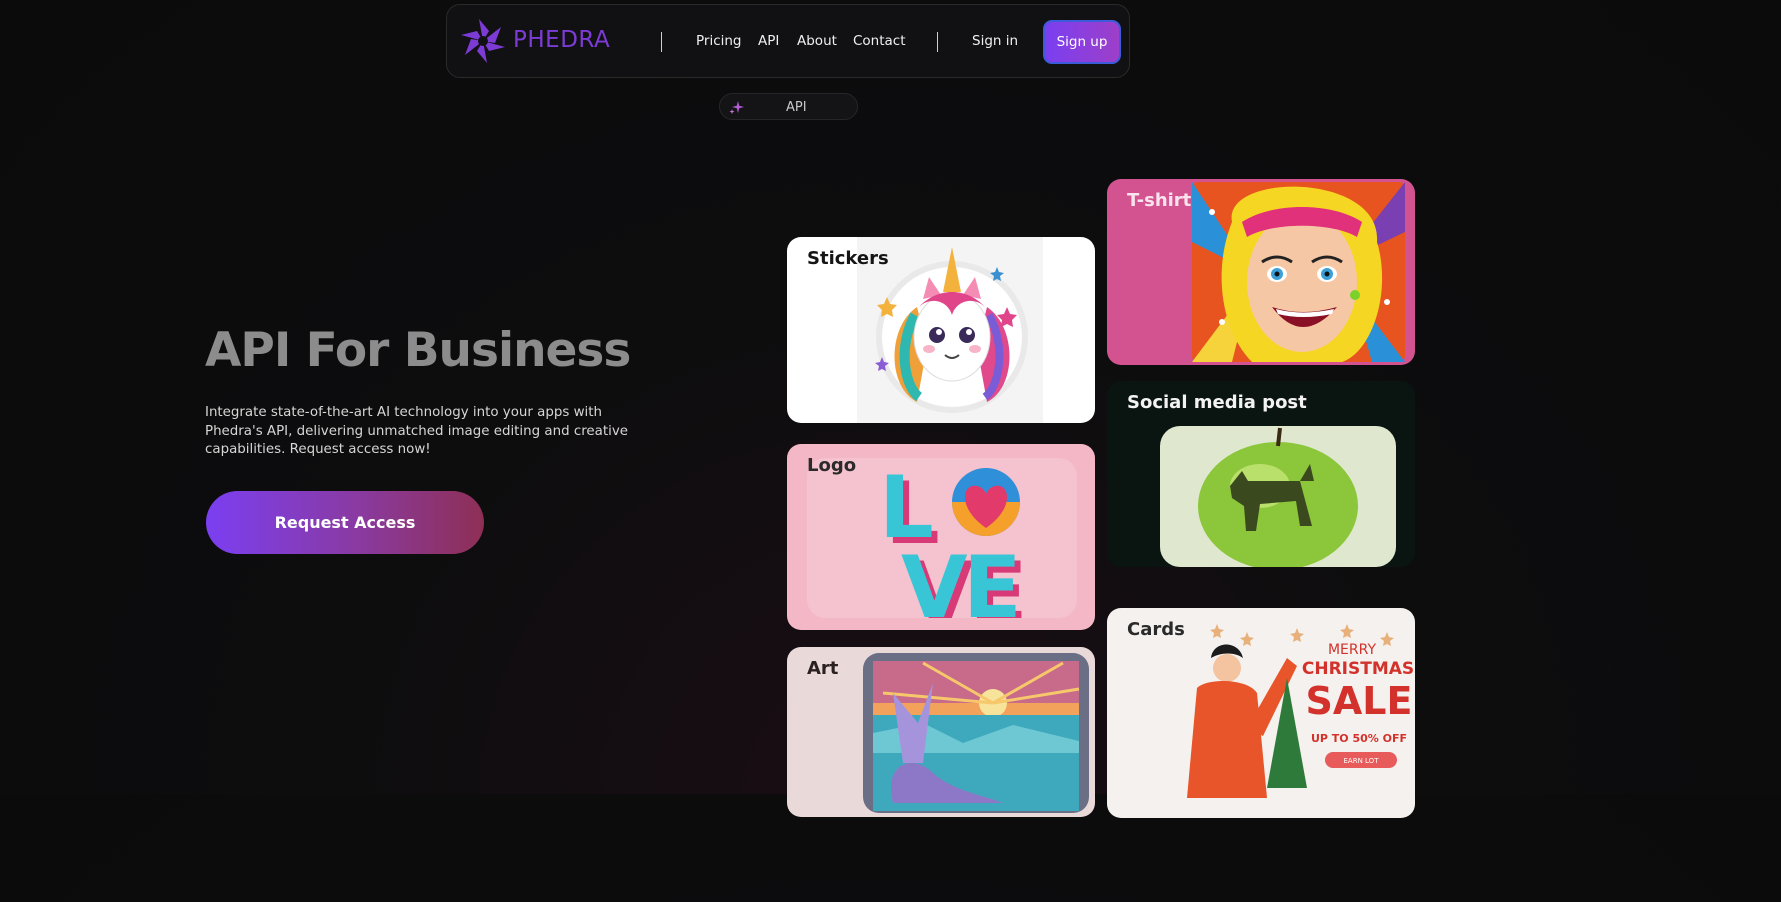  I want to click on card-label: T-shirt, so click(1159, 200).